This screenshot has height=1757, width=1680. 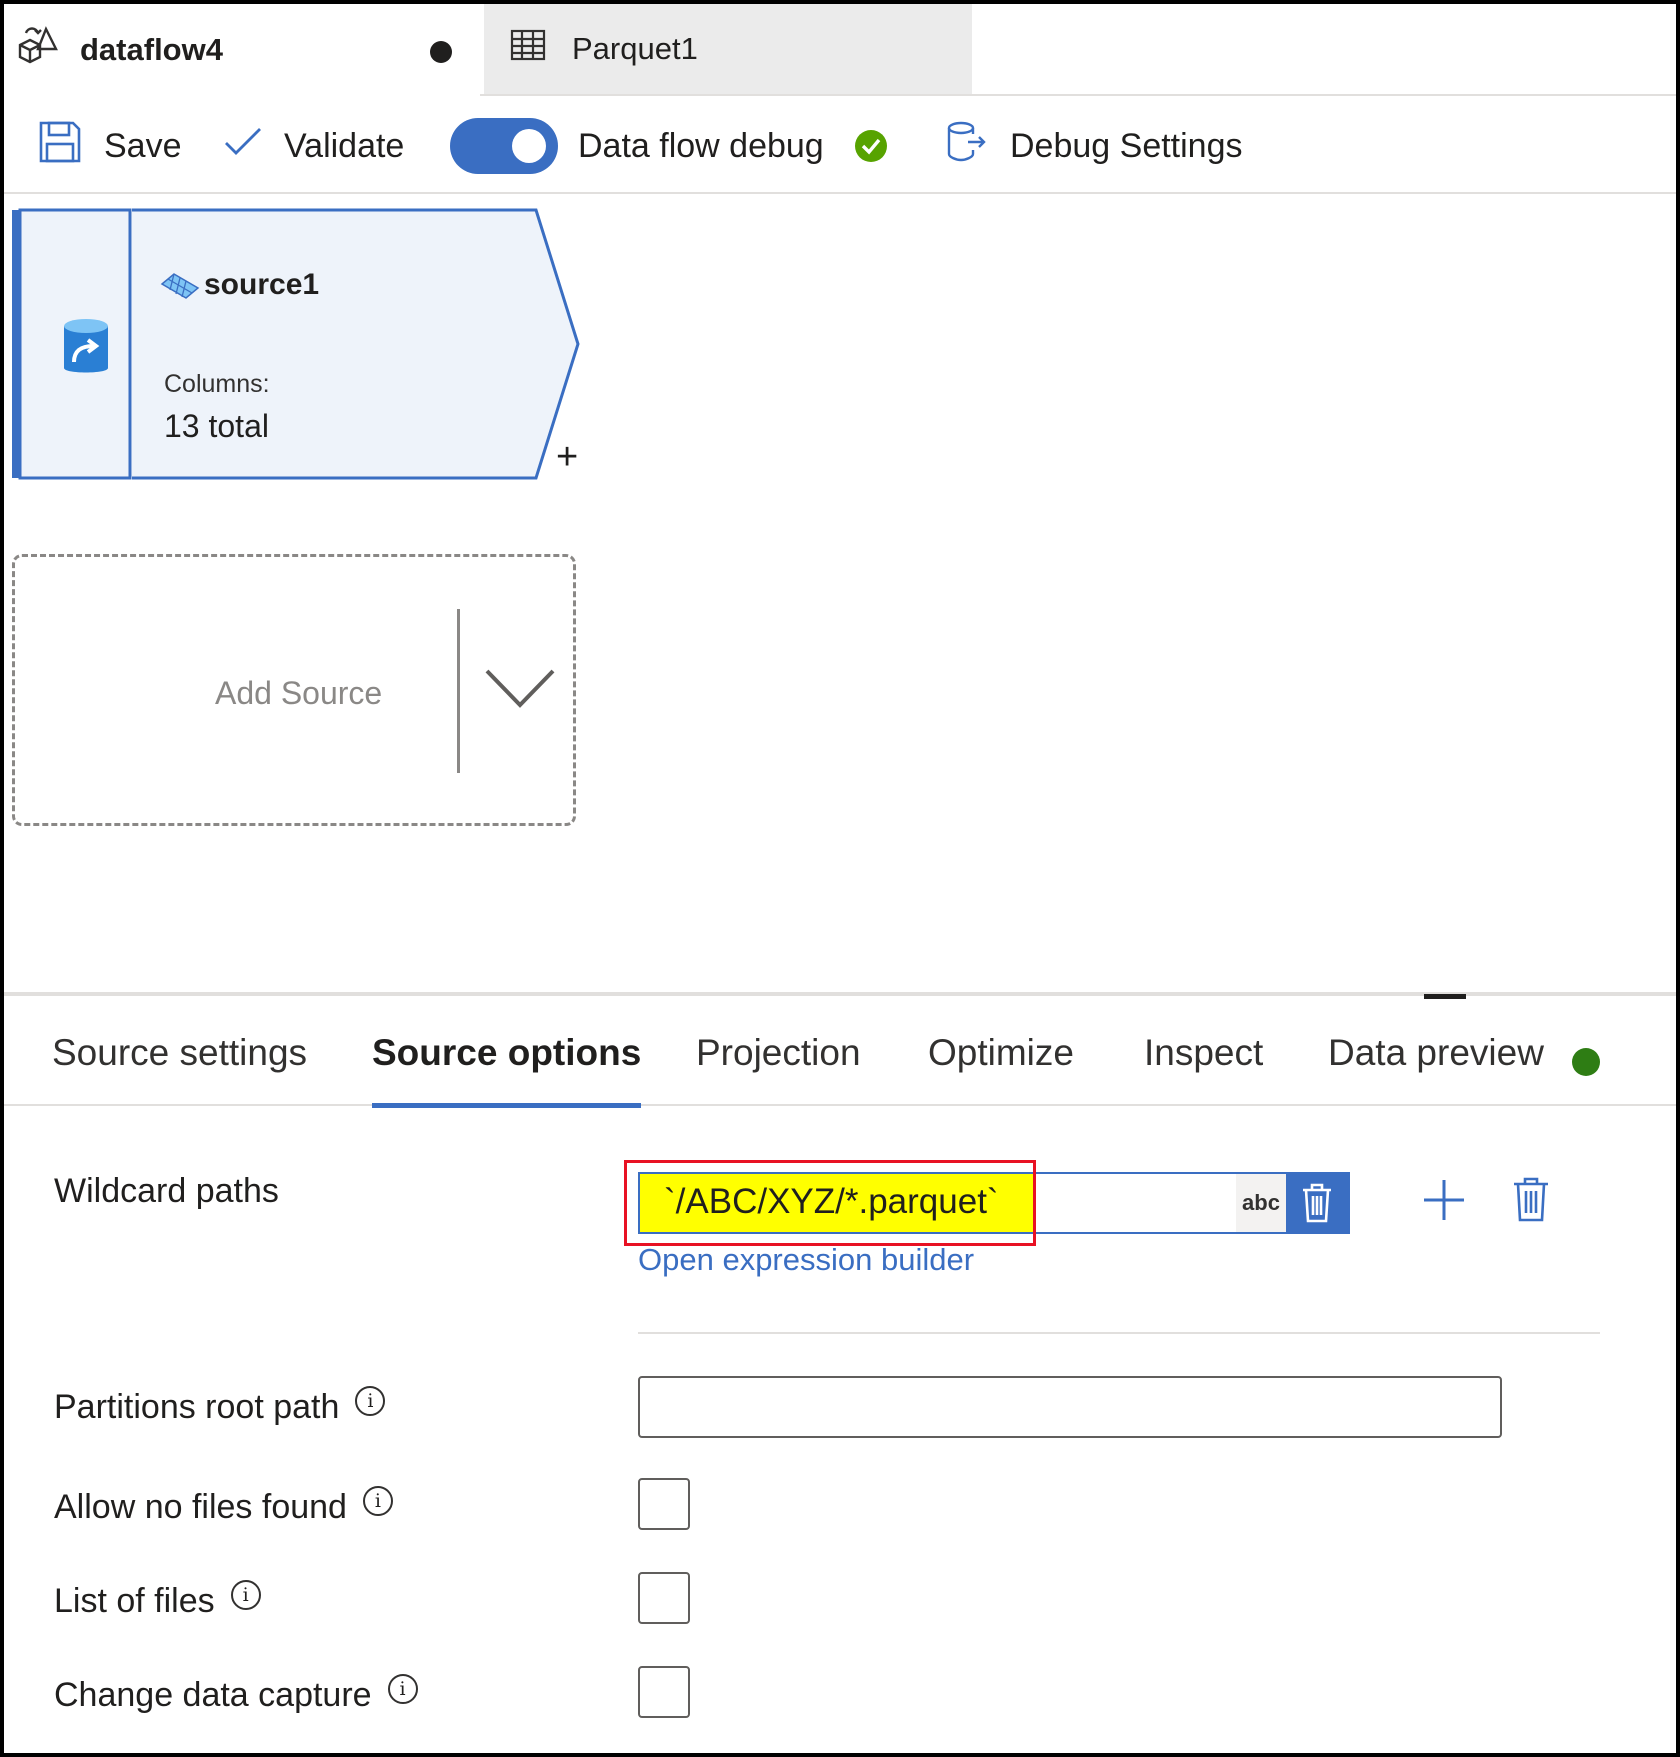 What do you see at coordinates (1001, 1053) in the screenshot?
I see `tab-optimize: Optimize` at bounding box center [1001, 1053].